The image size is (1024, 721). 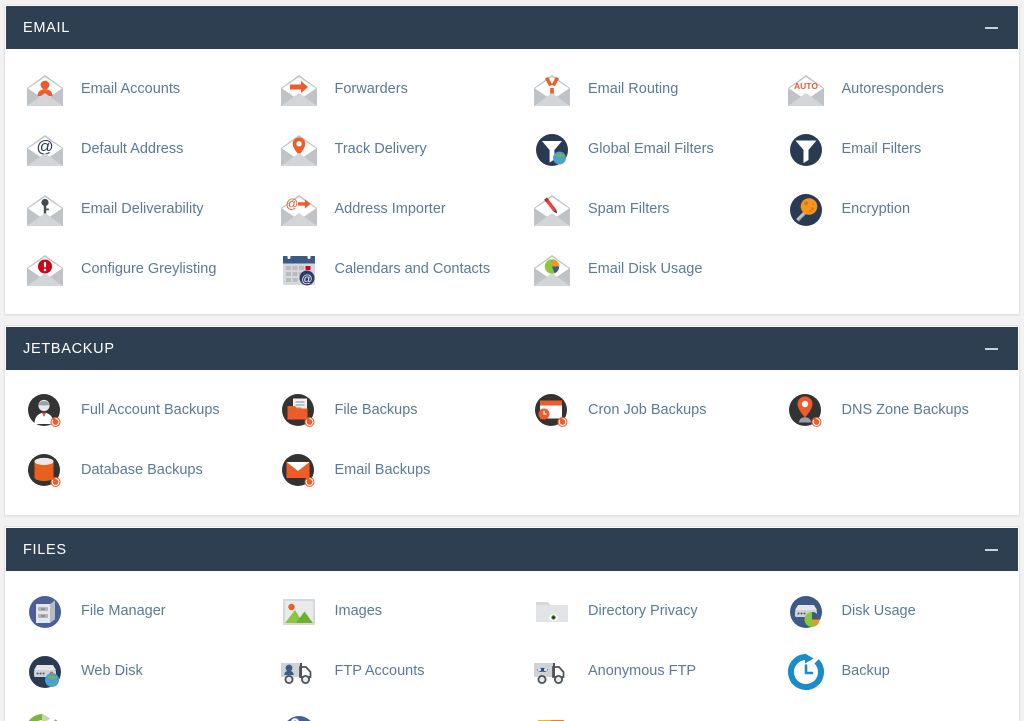 What do you see at coordinates (299, 471) in the screenshot?
I see `envelope-backup-icon` at bounding box center [299, 471].